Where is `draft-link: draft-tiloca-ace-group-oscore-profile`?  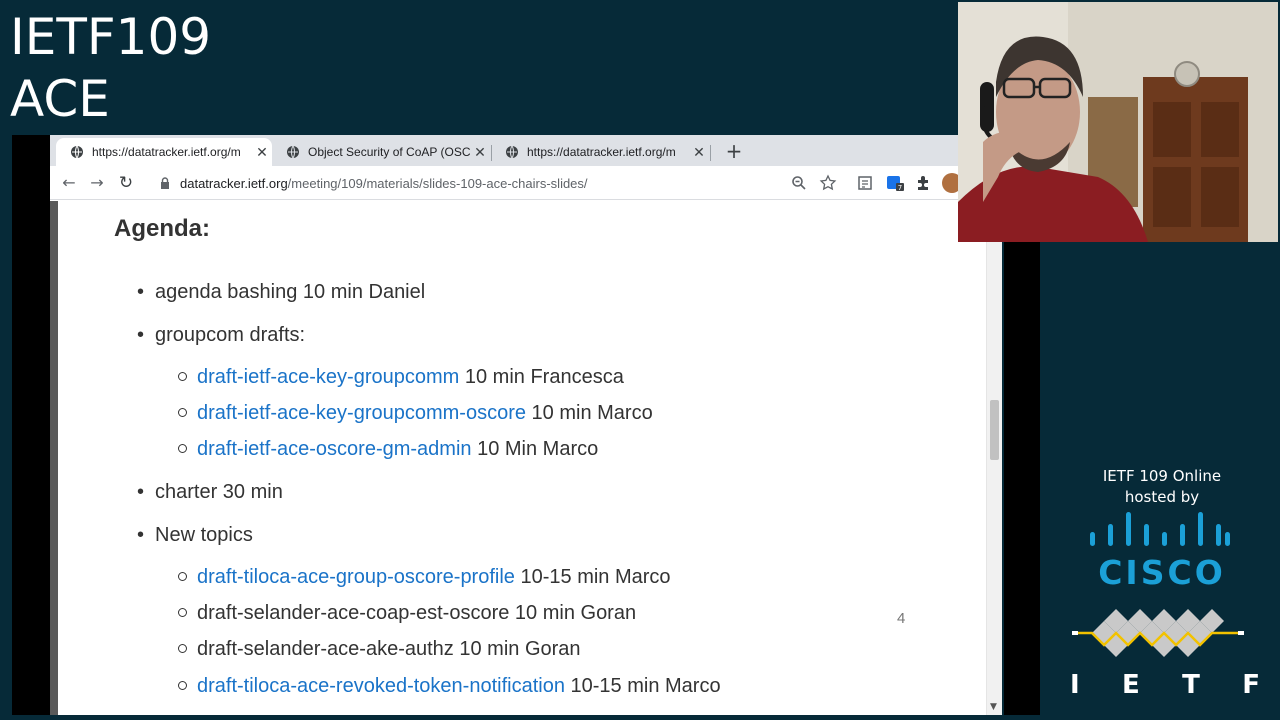
draft-link: draft-tiloca-ace-group-oscore-profile is located at coordinates (356, 577).